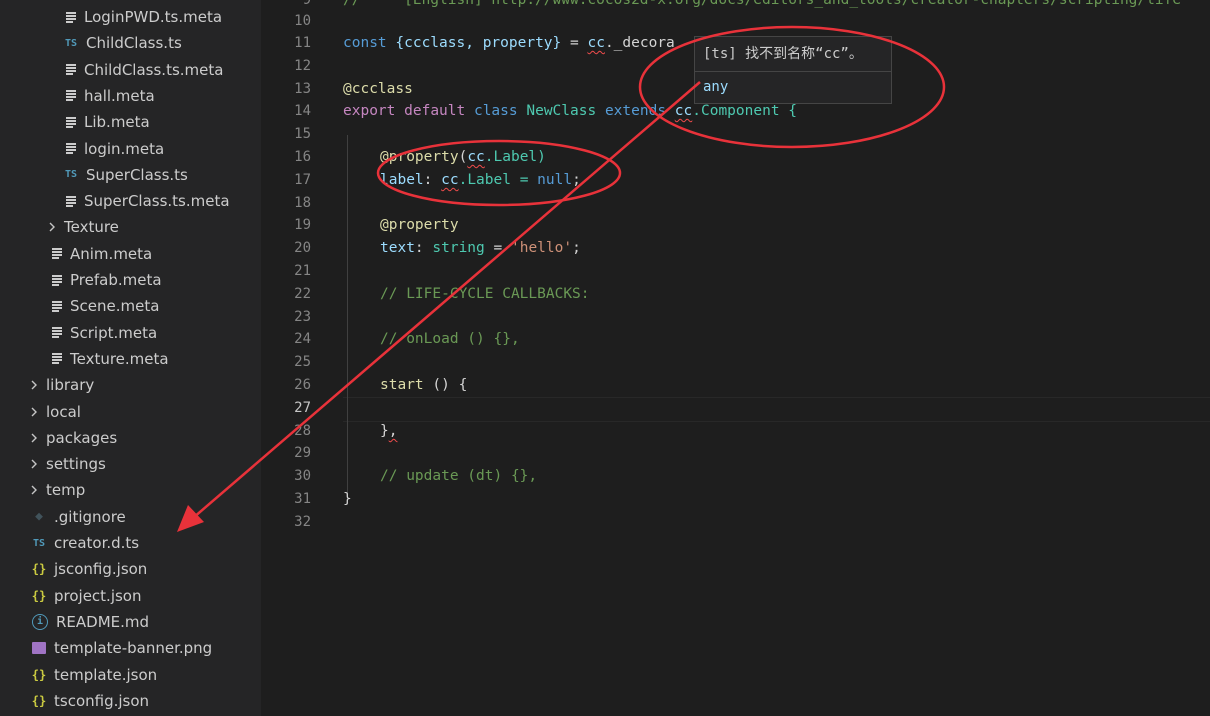 The width and height of the screenshot is (1210, 716). I want to click on explorer-item: Lib.meta, so click(130, 122).